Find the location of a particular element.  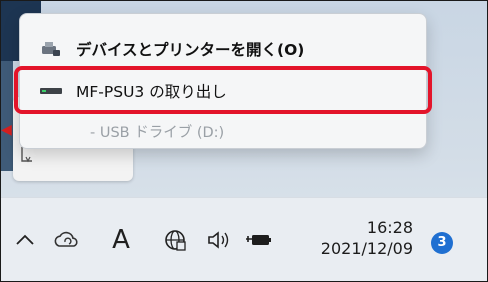

onedrive-icon is located at coordinates (67, 240).